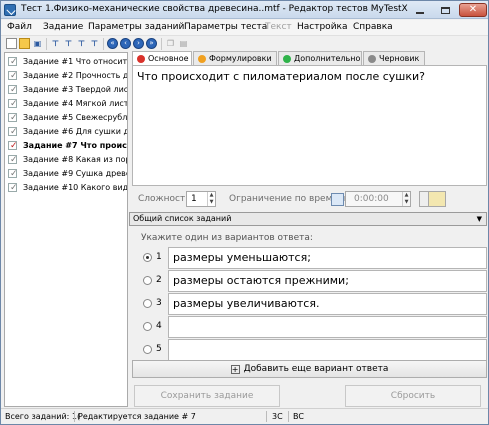  Describe the element at coordinates (327, 304) in the screenshot. I see `answer-text-field: размеры увеличиваются.` at that location.